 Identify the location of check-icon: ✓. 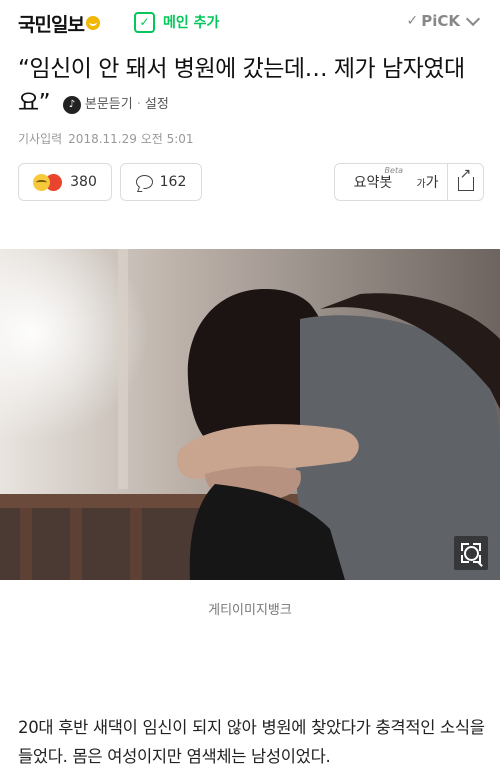
(144, 22).